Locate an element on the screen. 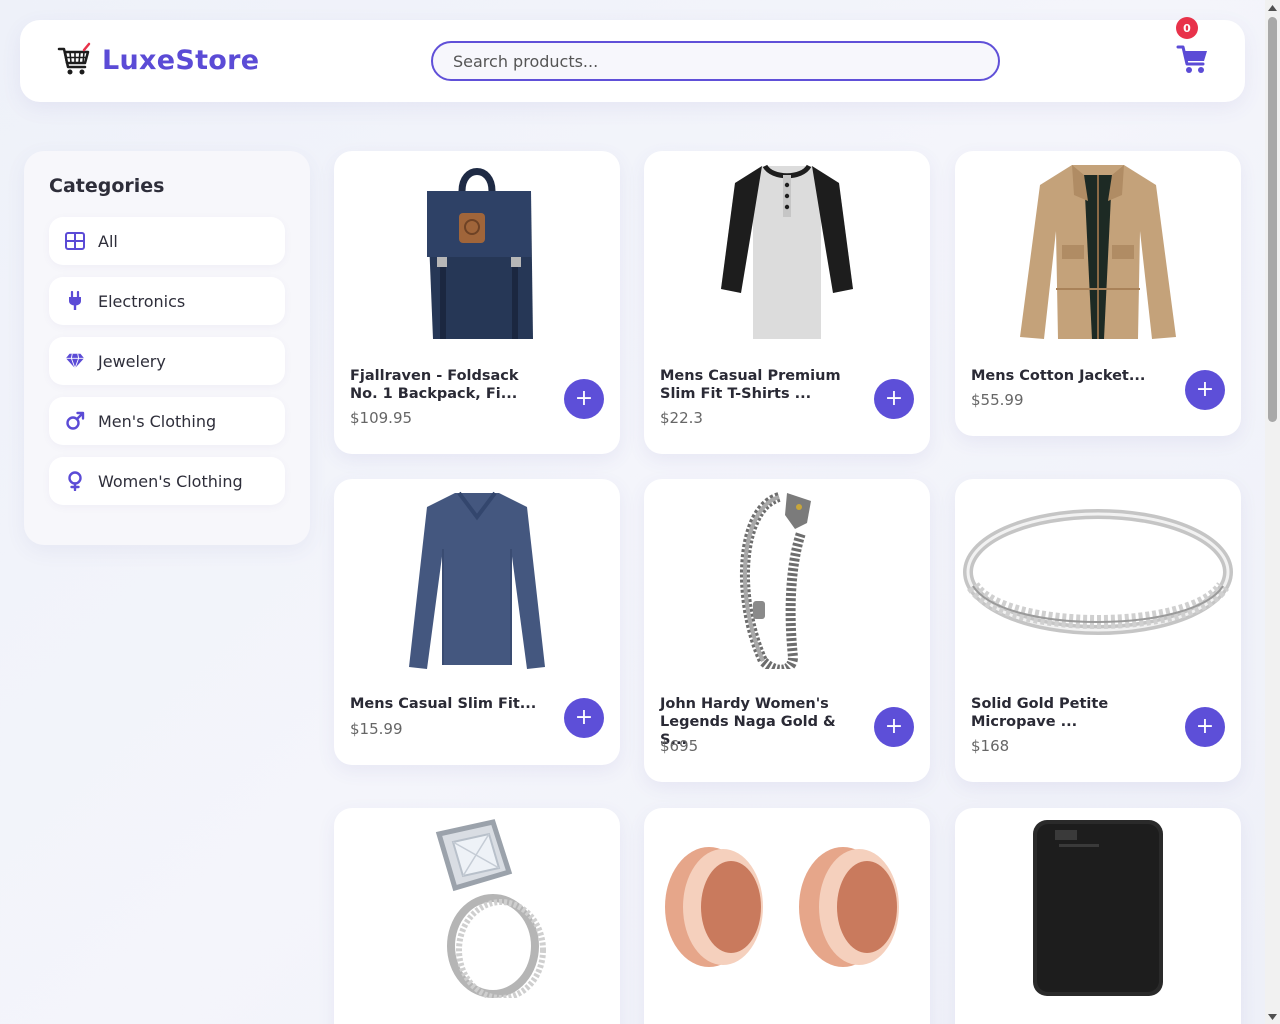 This screenshot has height=1024, width=1280. category-label: All is located at coordinates (108, 241).